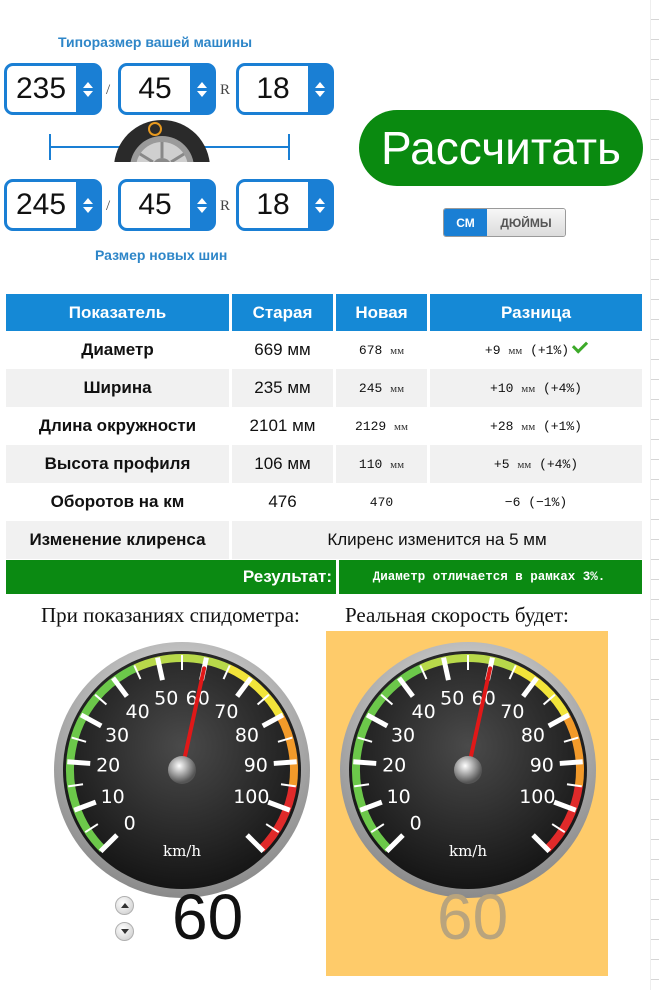 The image size is (659, 990). Describe the element at coordinates (655, 495) in the screenshot. I see `side-ruler` at that location.